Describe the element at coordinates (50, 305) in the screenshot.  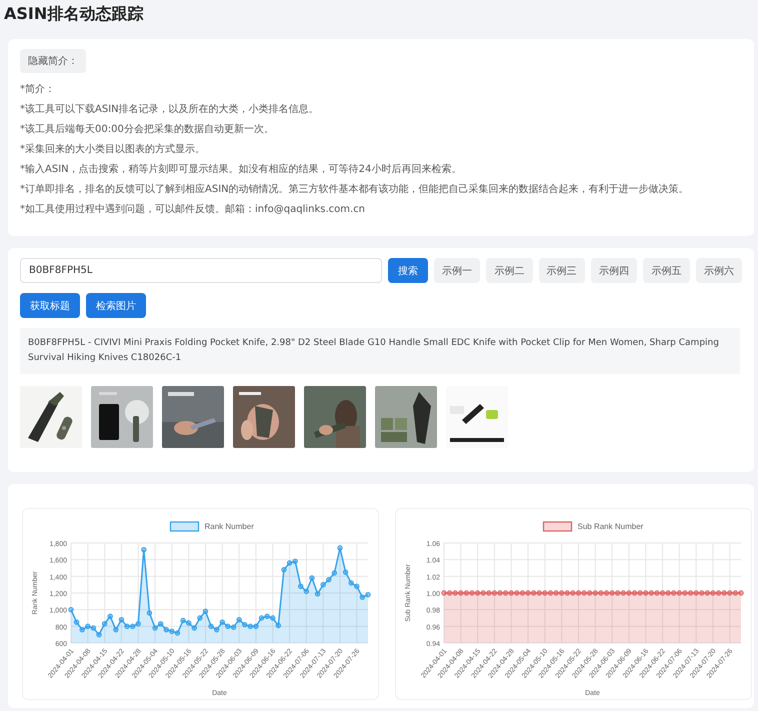
I see `action-button: 获取标题` at that location.